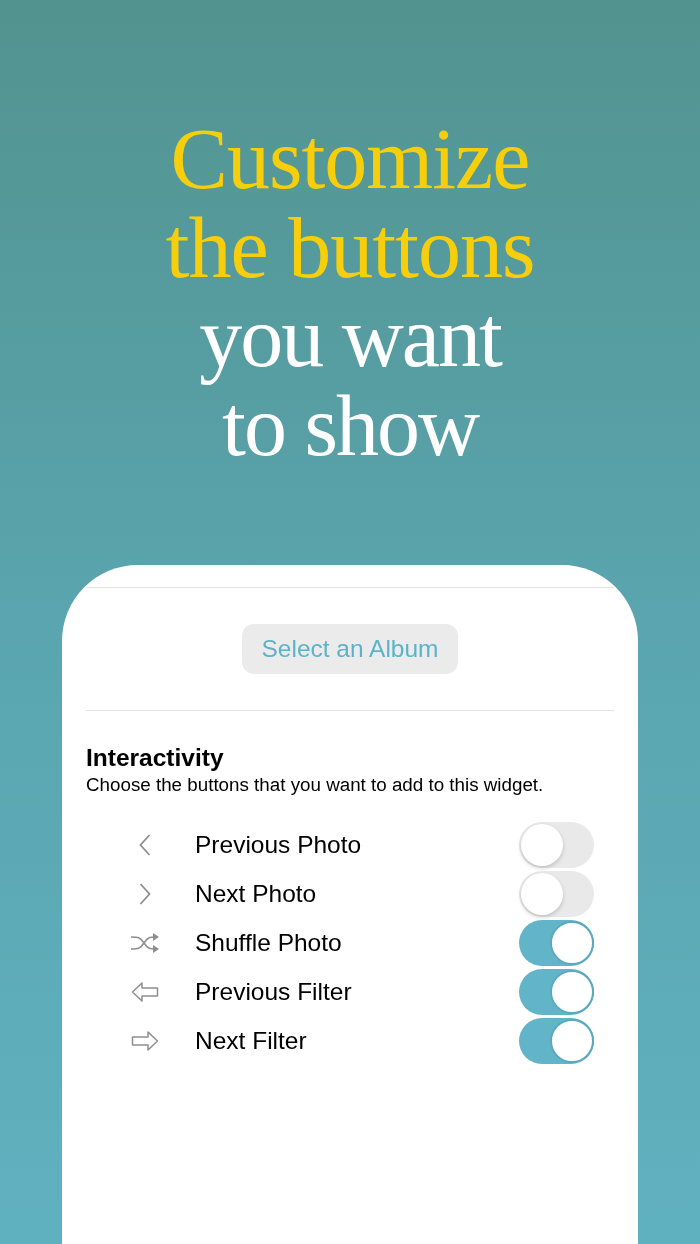 This screenshot has width=700, height=1244. I want to click on section-description: Choose the buttons that you want to add to this widget., so click(315, 785).